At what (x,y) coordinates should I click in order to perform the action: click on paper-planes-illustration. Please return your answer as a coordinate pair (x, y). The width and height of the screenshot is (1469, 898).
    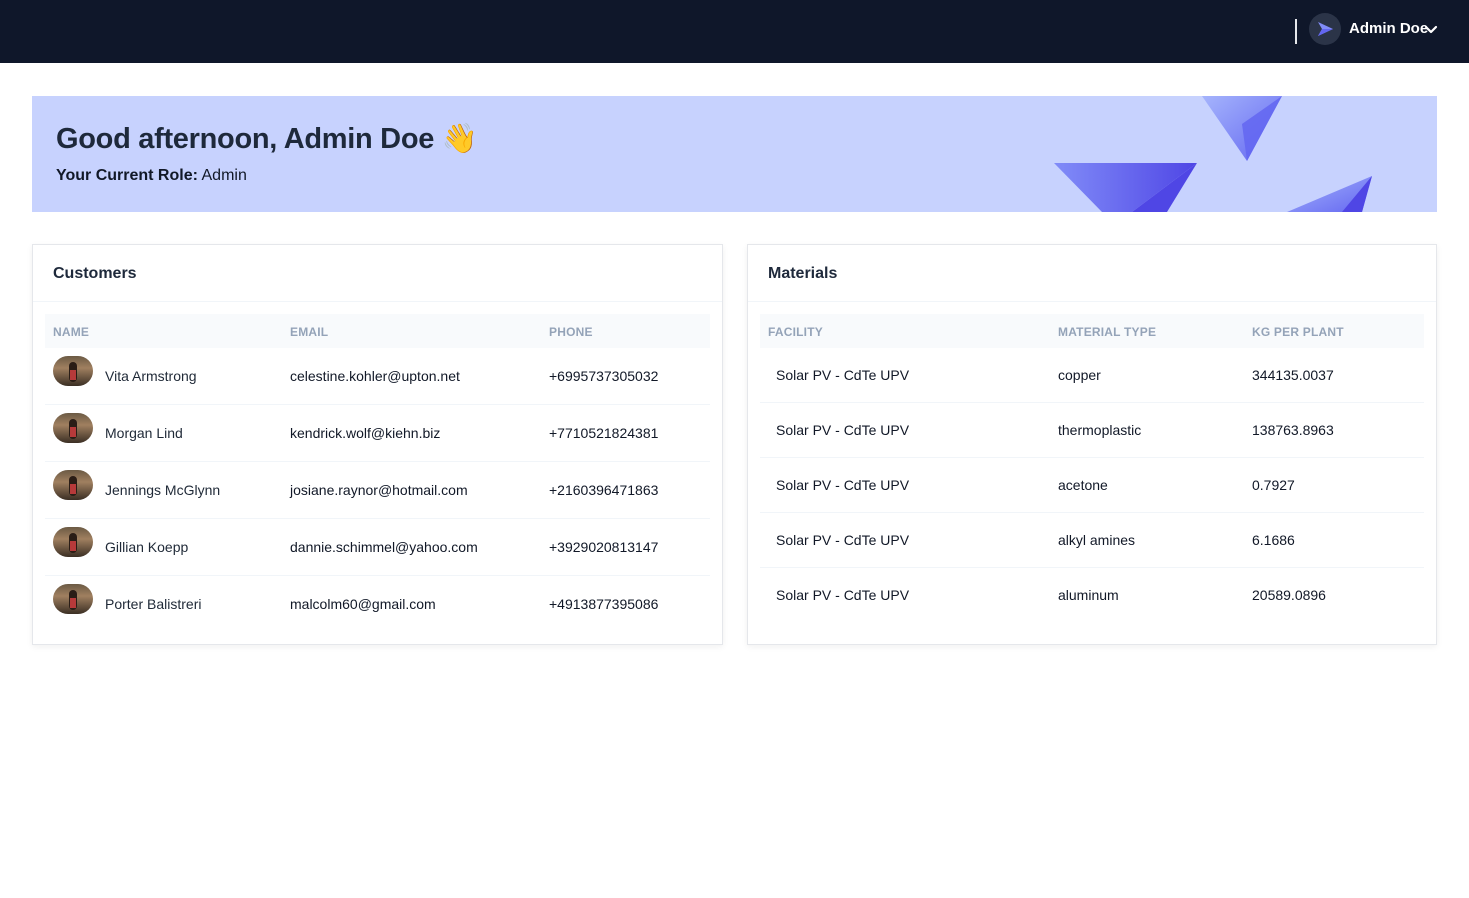
    Looking at the image, I should click on (1213, 154).